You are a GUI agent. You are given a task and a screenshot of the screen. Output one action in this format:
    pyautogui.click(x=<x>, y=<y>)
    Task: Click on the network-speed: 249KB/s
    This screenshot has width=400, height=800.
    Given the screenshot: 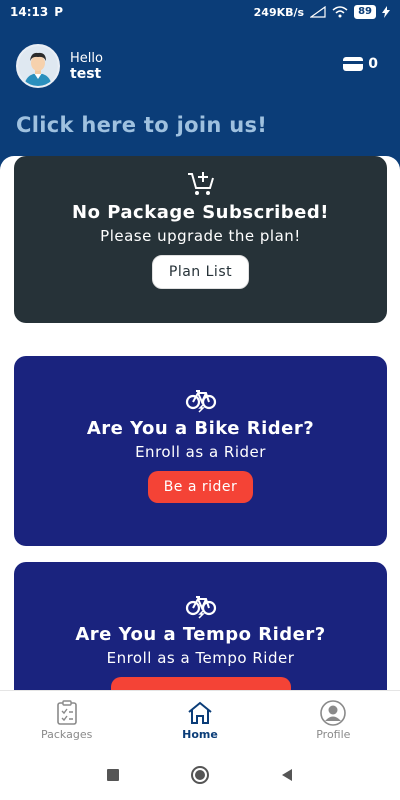 What is the action you would take?
    pyautogui.click(x=279, y=12)
    